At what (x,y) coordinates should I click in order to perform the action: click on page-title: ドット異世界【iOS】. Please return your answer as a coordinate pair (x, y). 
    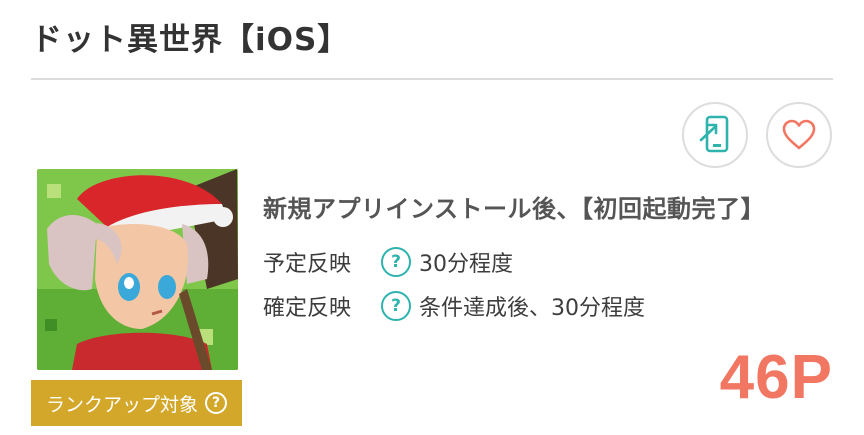
    Looking at the image, I should click on (190, 40).